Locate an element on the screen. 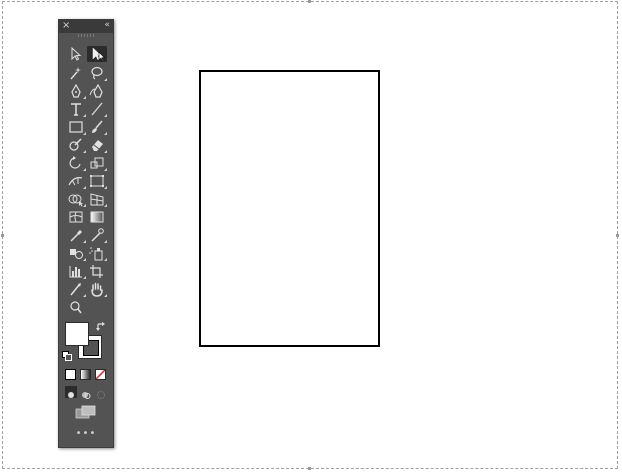  mesh-icon is located at coordinates (76, 217).